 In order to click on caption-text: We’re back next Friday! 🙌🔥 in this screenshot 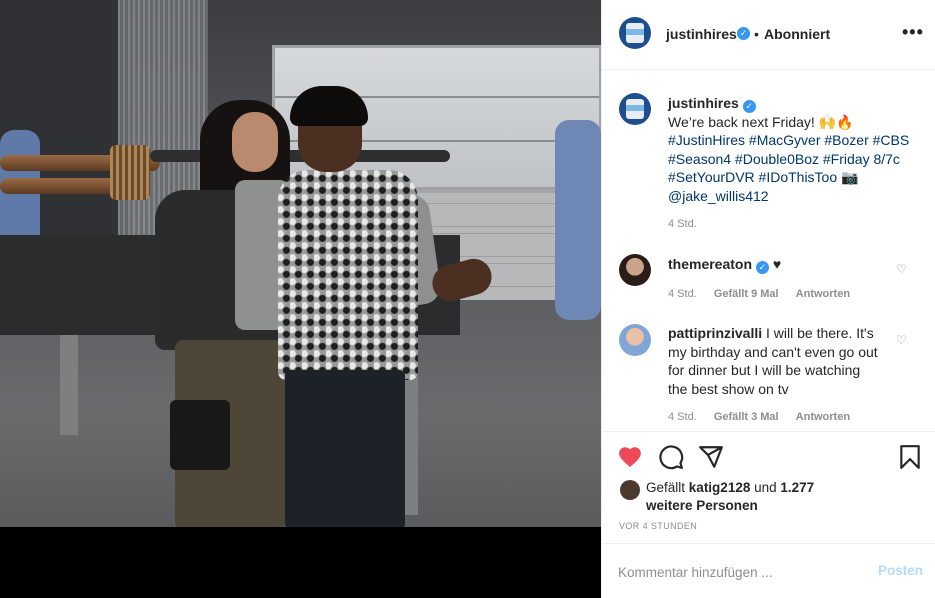, I will do `click(761, 122)`.